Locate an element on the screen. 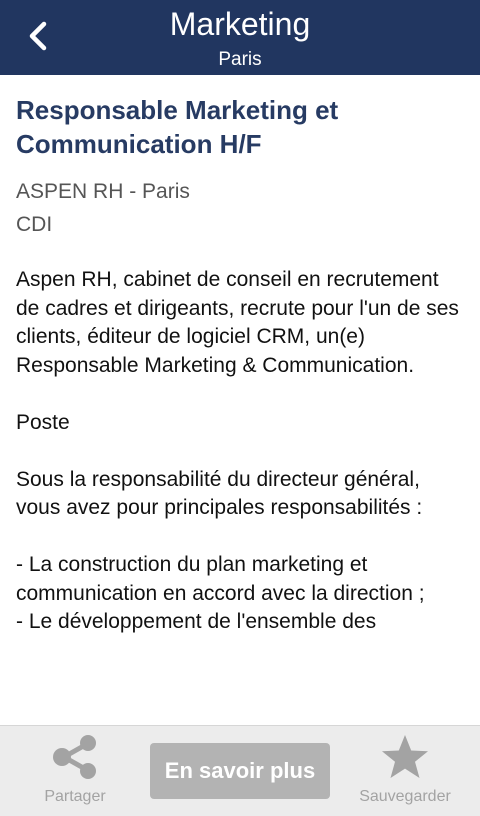 Image resolution: width=480 pixels, height=816 pixels. page-subtitle: Paris is located at coordinates (240, 59).